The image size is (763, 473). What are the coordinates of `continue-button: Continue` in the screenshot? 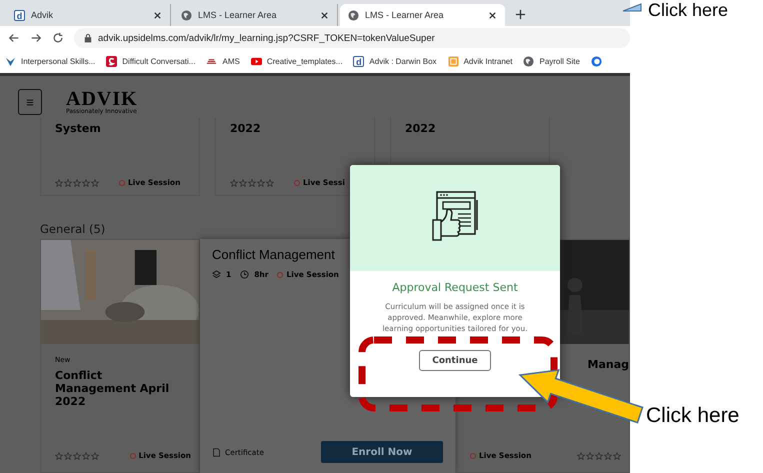 It's located at (455, 360).